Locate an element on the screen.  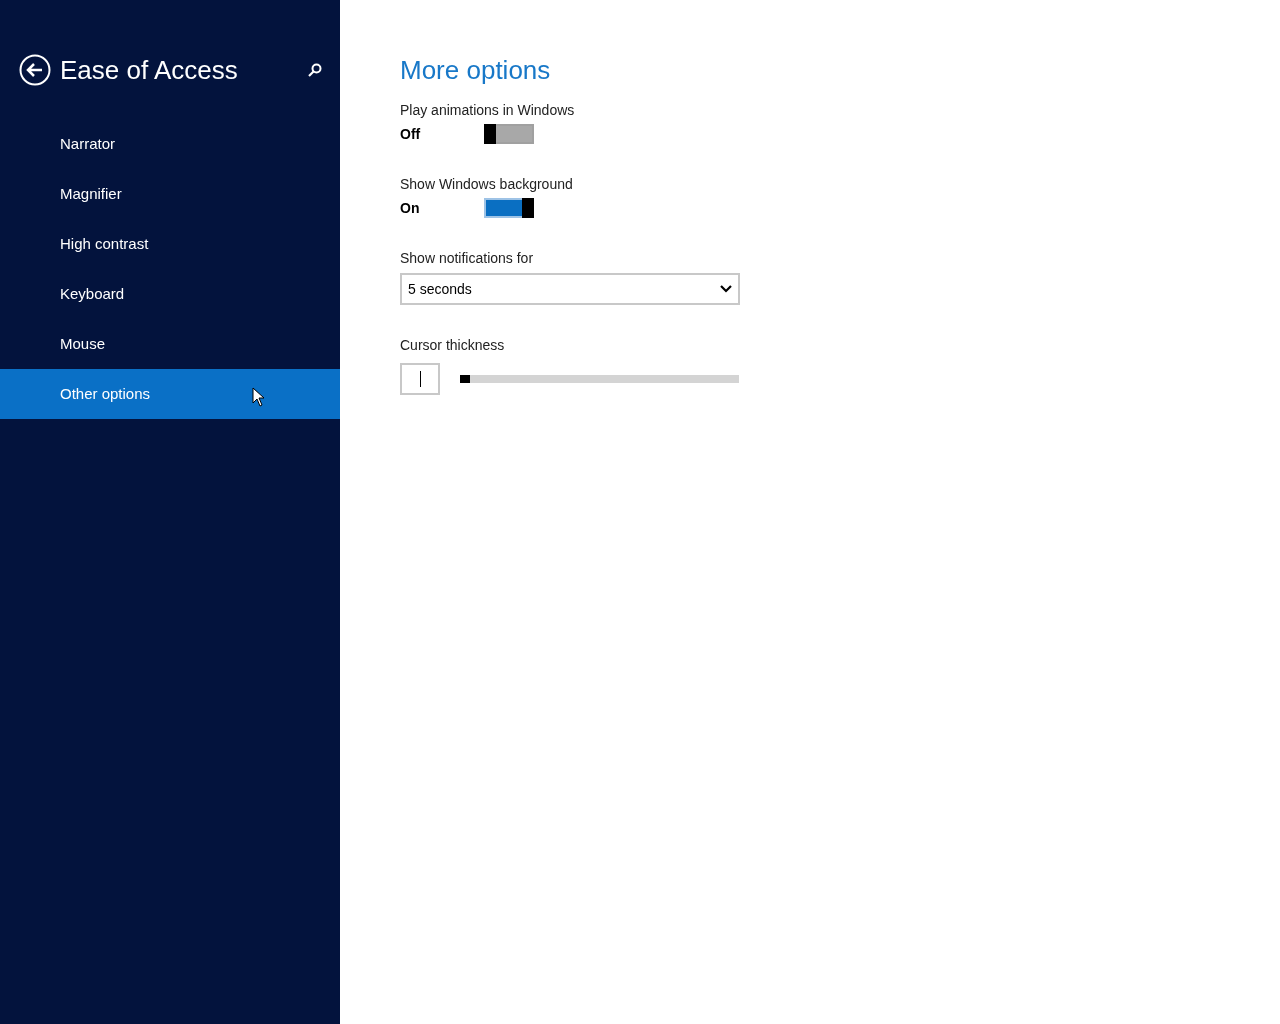
dropdown: 5 seconds is located at coordinates (570, 289).